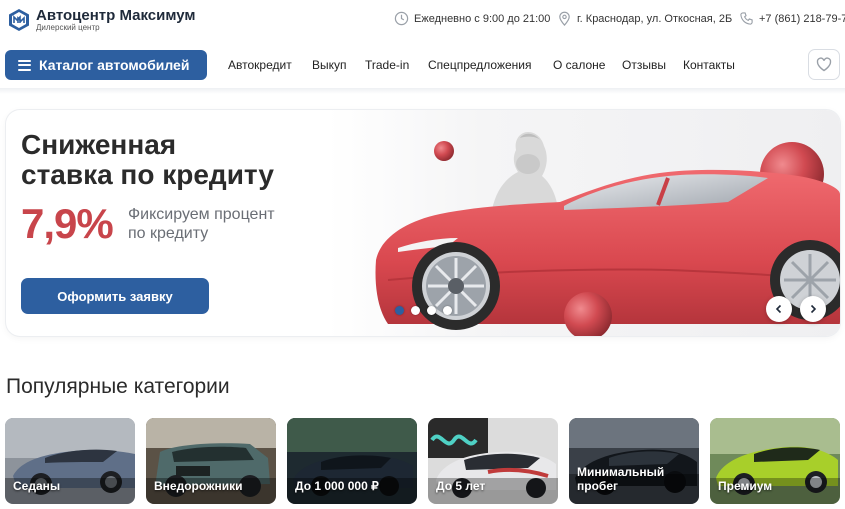  What do you see at coordinates (387, 65) in the screenshot?
I see `nav-link-trade-in: Trade-in` at bounding box center [387, 65].